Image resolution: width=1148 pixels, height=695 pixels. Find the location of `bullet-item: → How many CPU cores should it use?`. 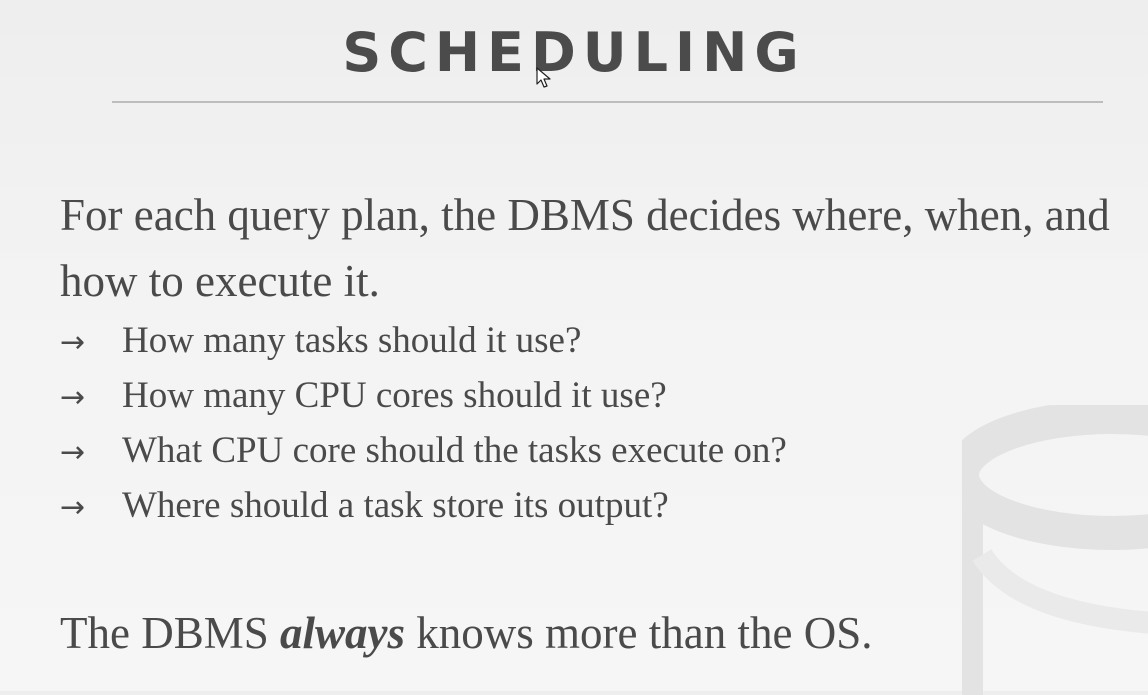

bullet-item: → How many CPU cores should it use? is located at coordinates (423, 395).